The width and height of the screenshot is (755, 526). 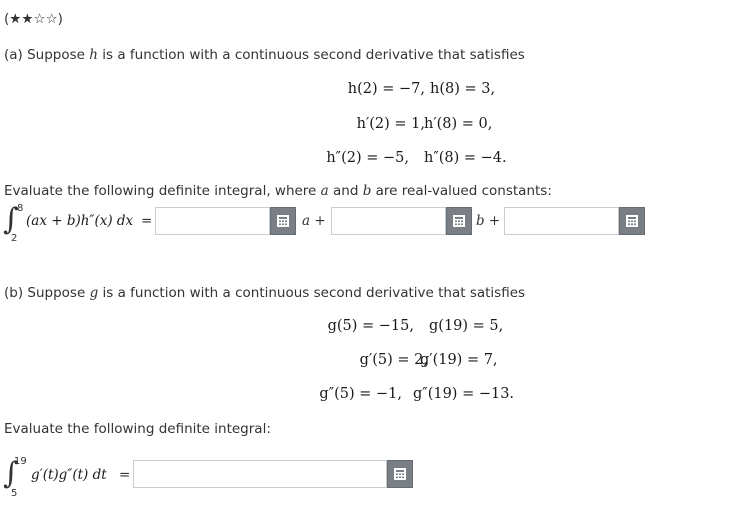 What do you see at coordinates (386, 89) in the screenshot?
I see `part-a-cond-1-left: h(2) = −7,` at bounding box center [386, 89].